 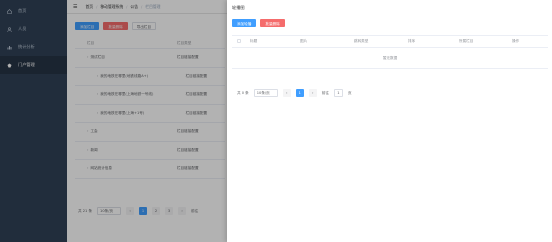 What do you see at coordinates (294, 93) in the screenshot?
I see `drawer-pagination: 共 0 条 10条/页 ‹ 1 › 前往 1 页` at bounding box center [294, 93].